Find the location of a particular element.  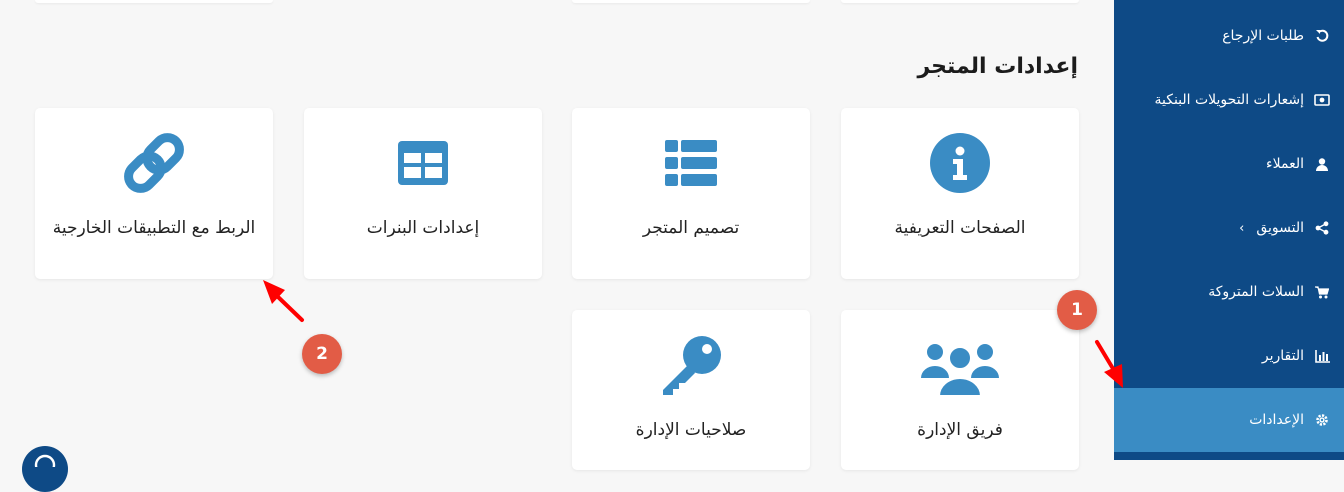

arrow-to-external-apps is located at coordinates (283, 301).